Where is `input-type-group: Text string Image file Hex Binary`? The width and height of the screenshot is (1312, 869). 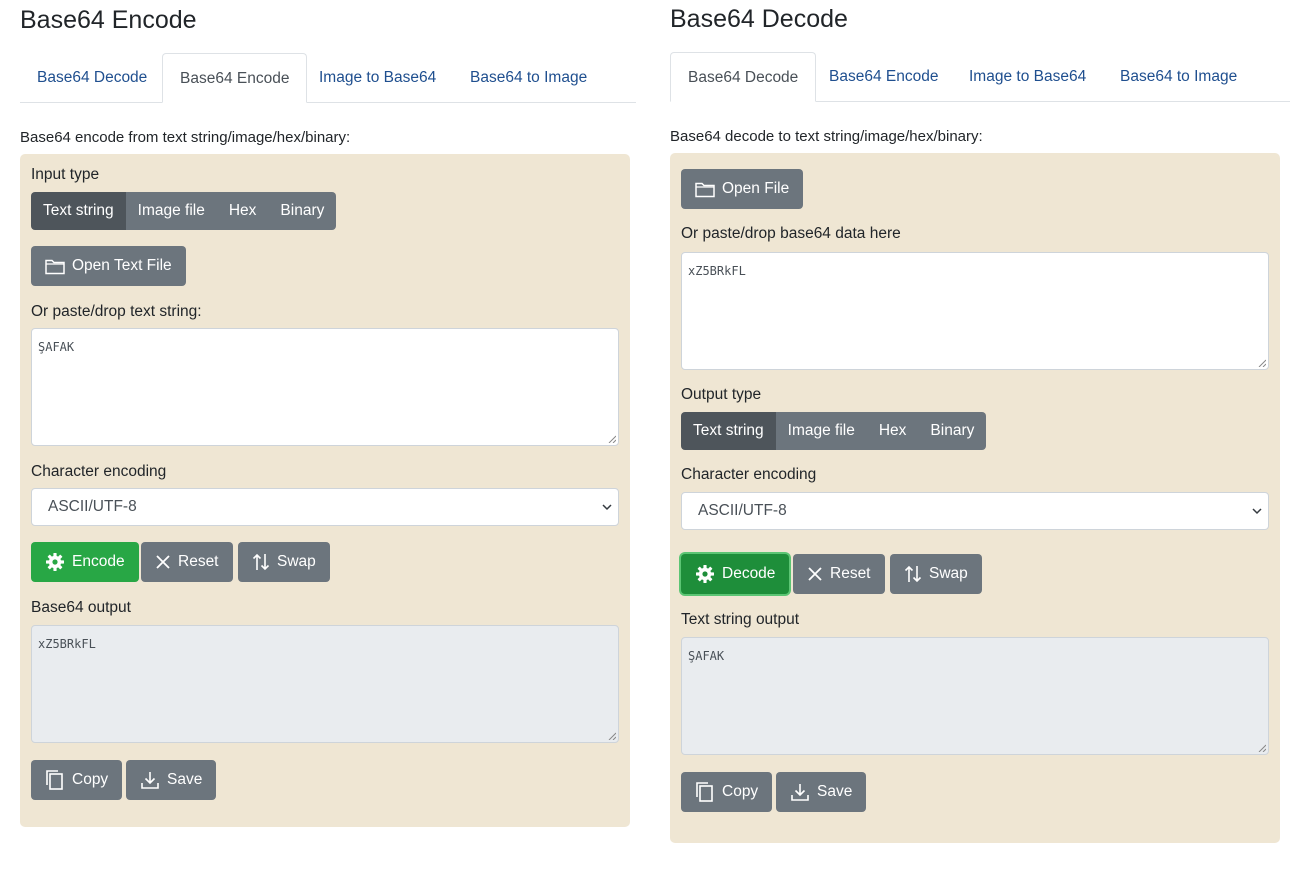 input-type-group: Text string Image file Hex Binary is located at coordinates (184, 211).